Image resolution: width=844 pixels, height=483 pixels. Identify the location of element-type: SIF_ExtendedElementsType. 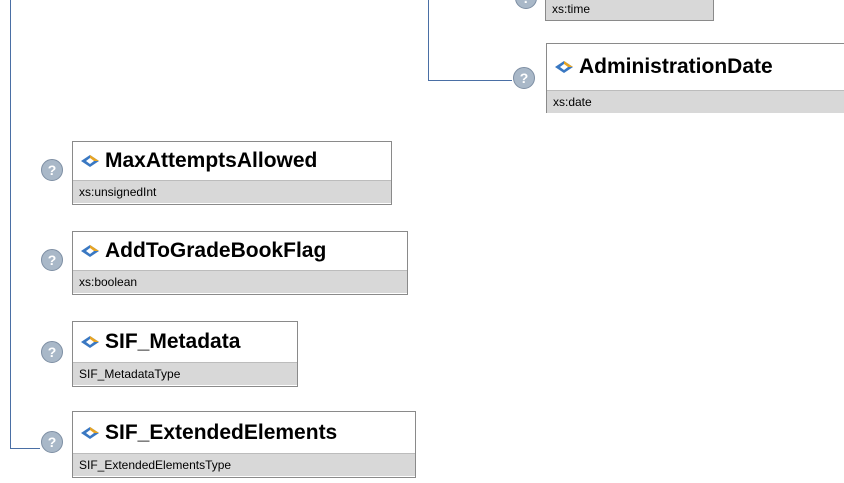
(244, 464).